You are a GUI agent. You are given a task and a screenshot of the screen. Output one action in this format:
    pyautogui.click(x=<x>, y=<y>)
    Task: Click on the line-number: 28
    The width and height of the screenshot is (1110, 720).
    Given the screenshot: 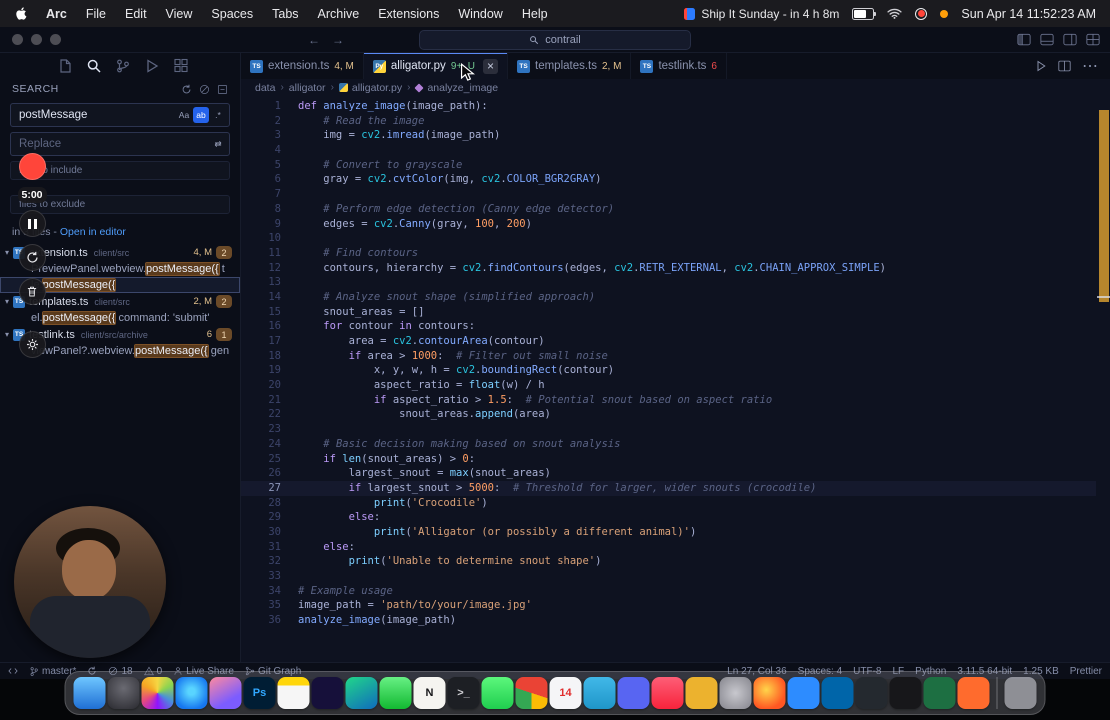 What is the action you would take?
    pyautogui.click(x=269, y=503)
    